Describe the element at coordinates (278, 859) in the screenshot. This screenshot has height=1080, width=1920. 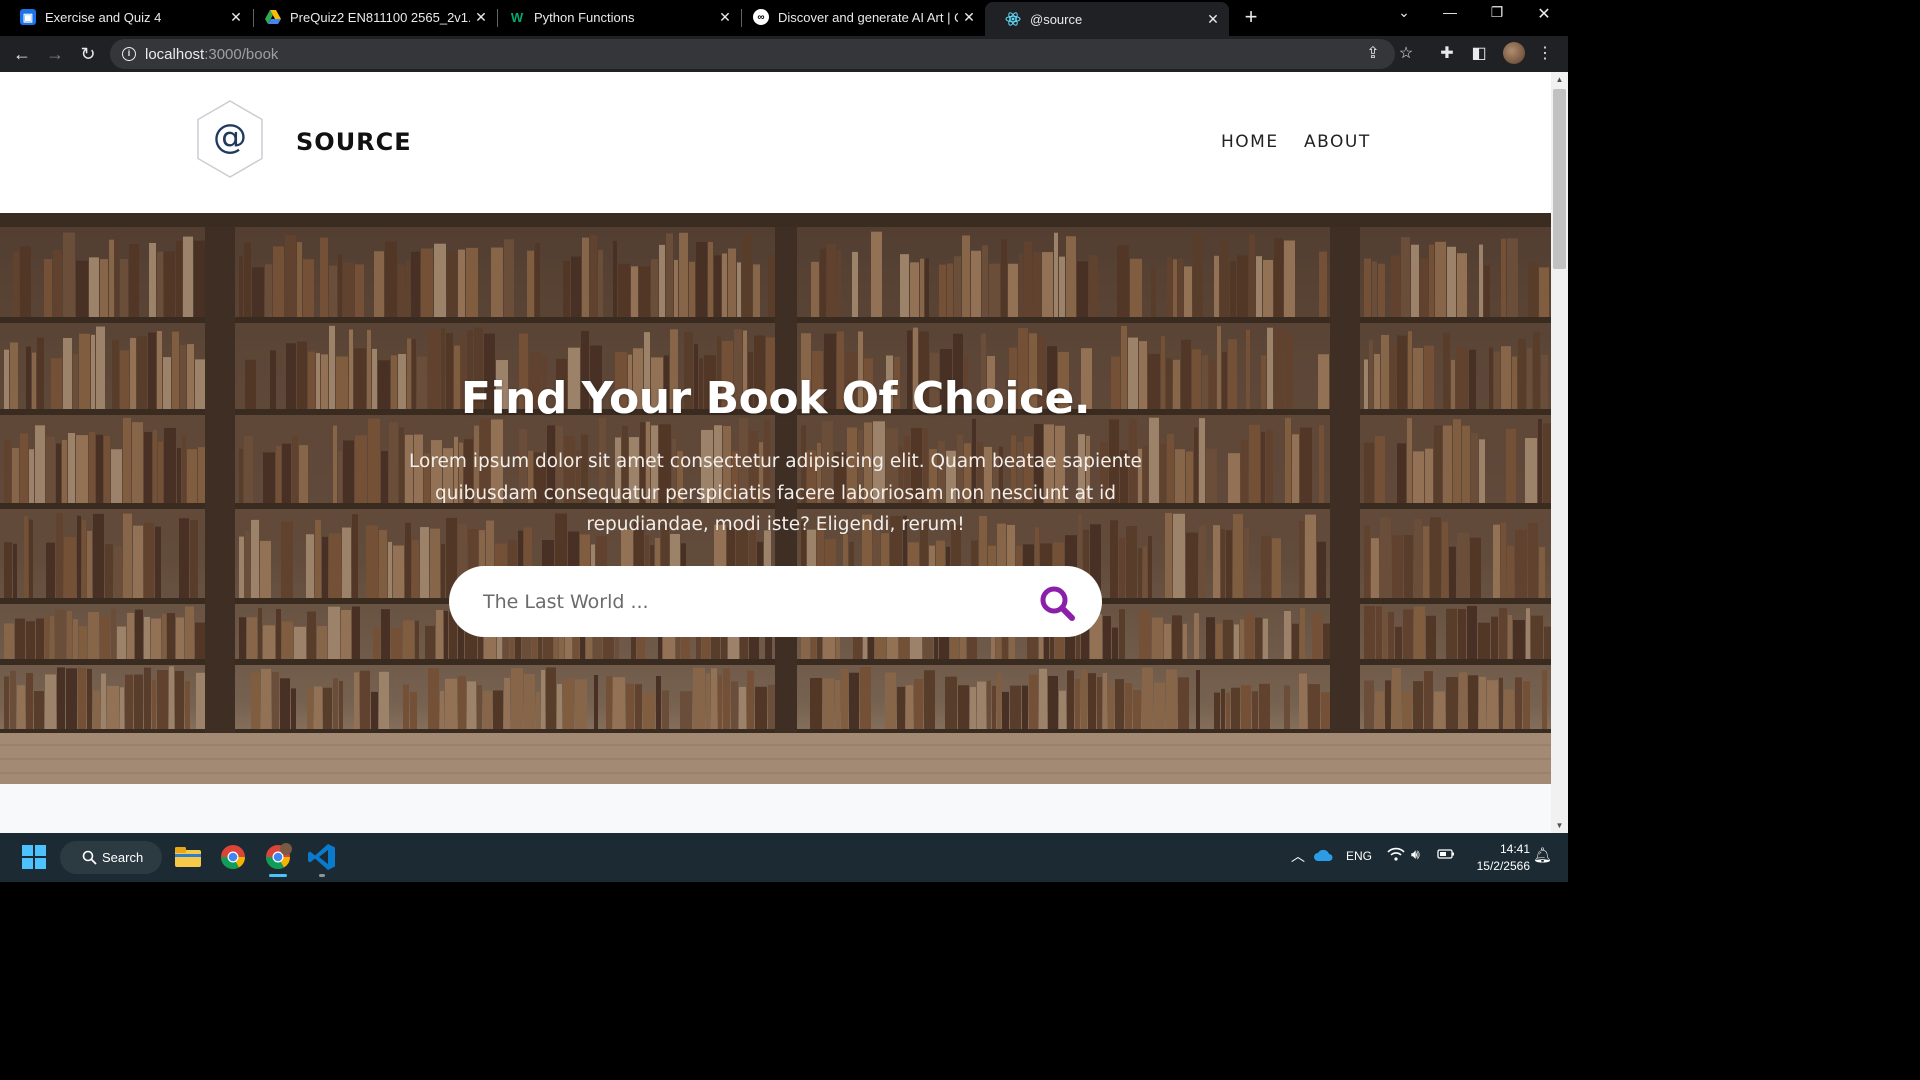
I see `chrome-profile-icon` at that location.